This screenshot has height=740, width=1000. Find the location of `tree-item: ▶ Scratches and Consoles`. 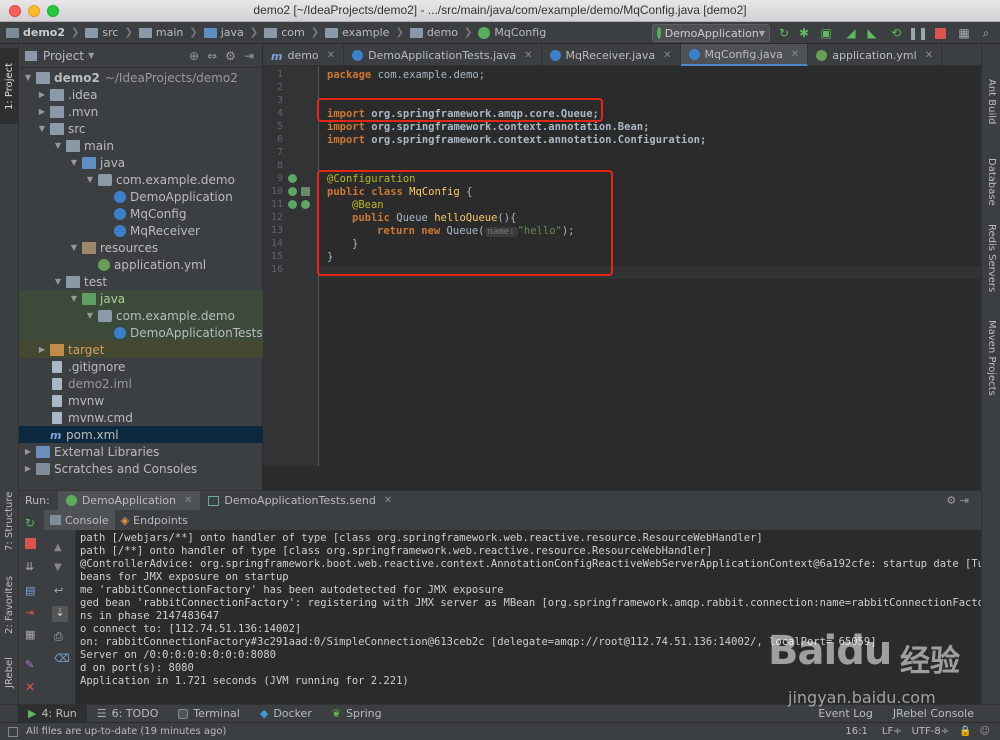

tree-item: ▶ Scratches and Consoles is located at coordinates (141, 468).